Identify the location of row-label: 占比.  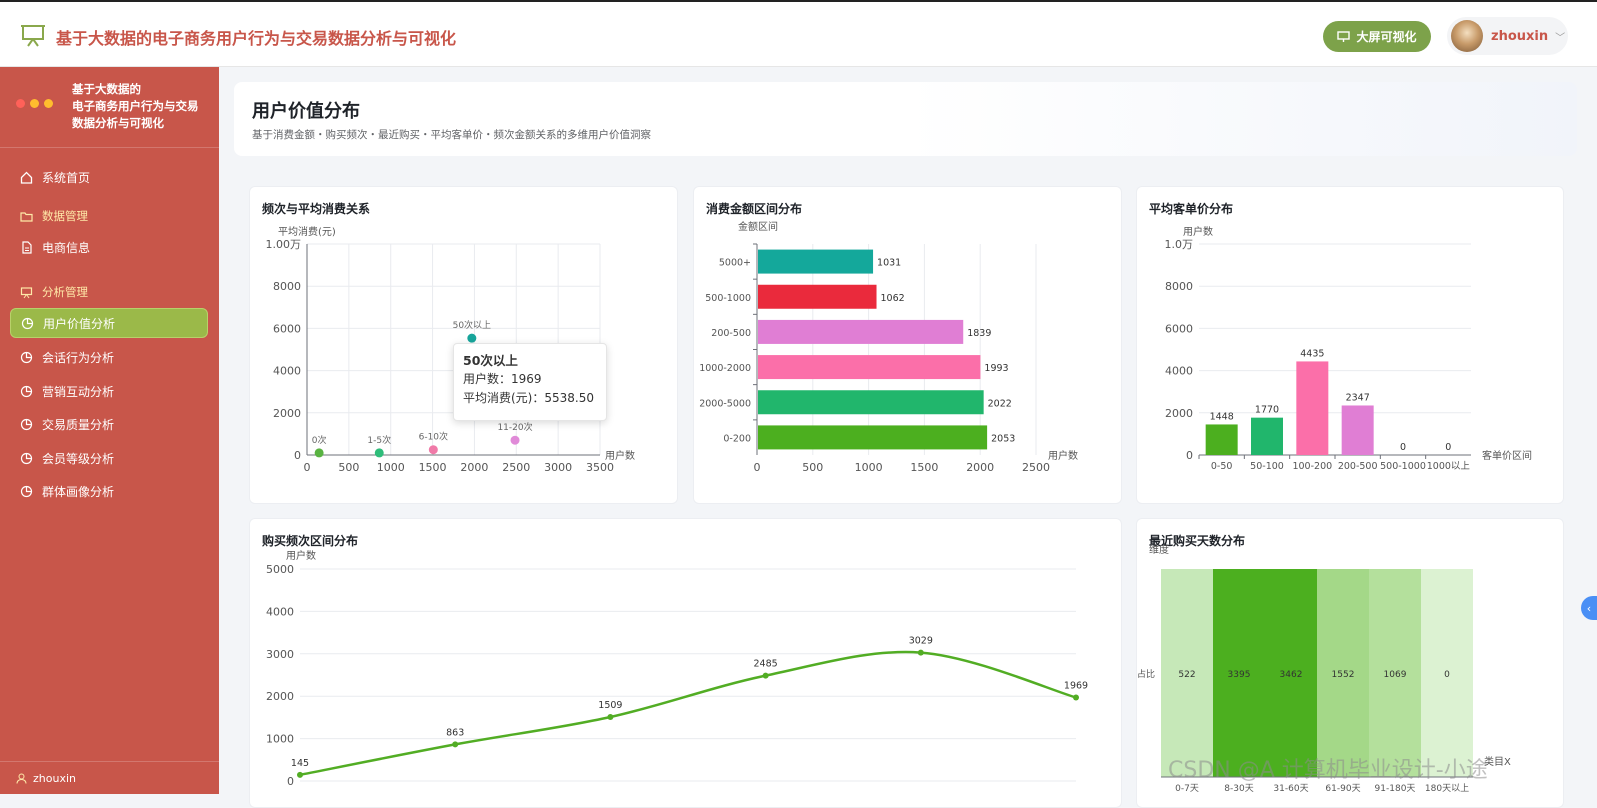
(1146, 674).